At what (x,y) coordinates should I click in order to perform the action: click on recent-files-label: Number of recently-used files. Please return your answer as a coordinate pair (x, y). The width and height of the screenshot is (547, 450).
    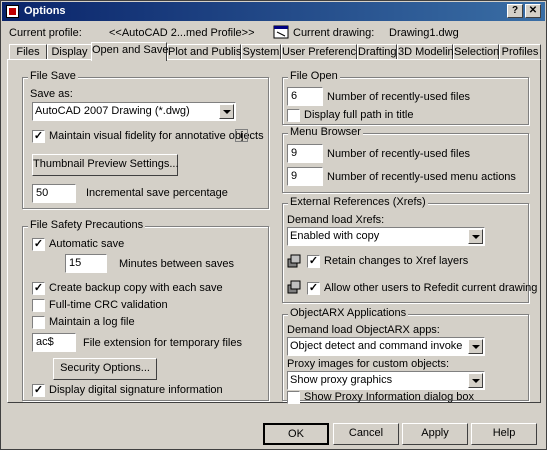
    Looking at the image, I should click on (399, 97).